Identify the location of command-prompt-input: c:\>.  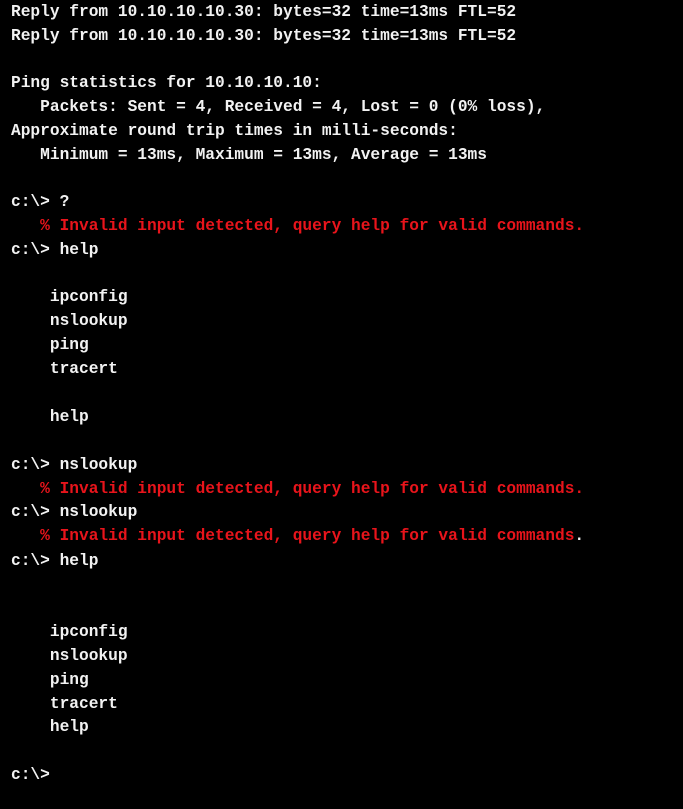
(30, 776).